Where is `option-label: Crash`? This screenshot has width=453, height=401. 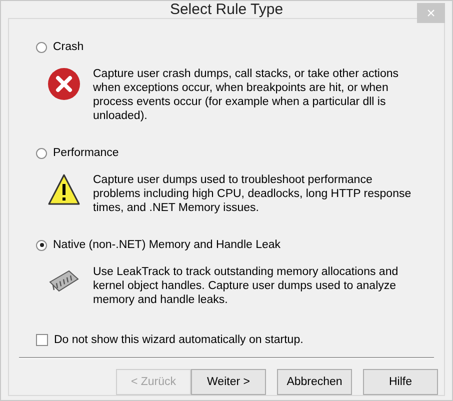 option-label: Crash is located at coordinates (68, 47).